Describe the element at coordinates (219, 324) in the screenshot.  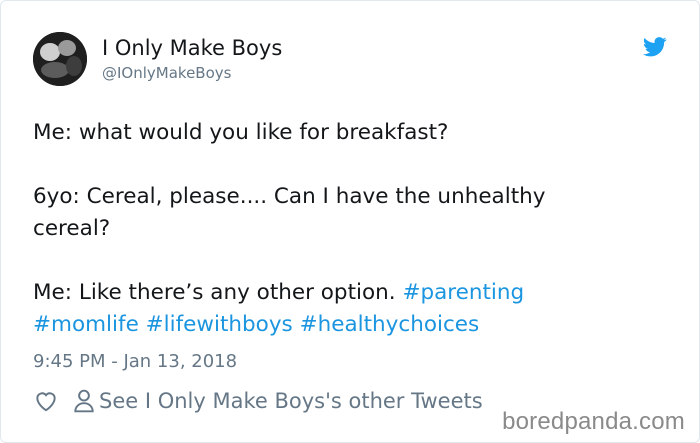
I see `hashtag-link: #lifewithboys` at that location.